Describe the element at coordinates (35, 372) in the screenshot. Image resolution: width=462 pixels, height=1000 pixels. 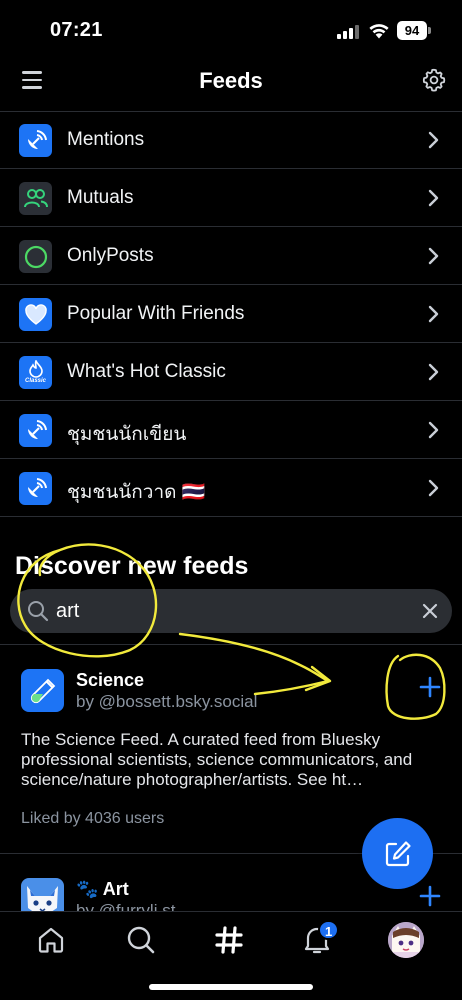
I see `flame-classic-icon: Classic` at that location.